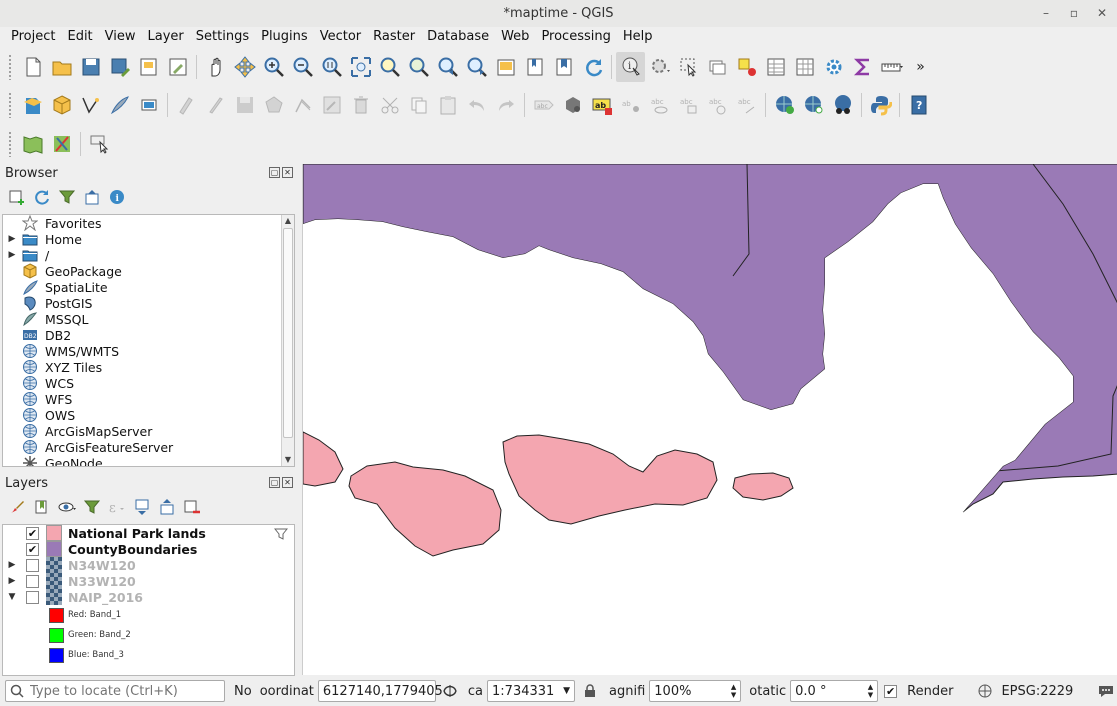 This screenshot has height=706, width=1117. Describe the element at coordinates (575, 37) in the screenshot. I see `menu-processing: Processing` at that location.